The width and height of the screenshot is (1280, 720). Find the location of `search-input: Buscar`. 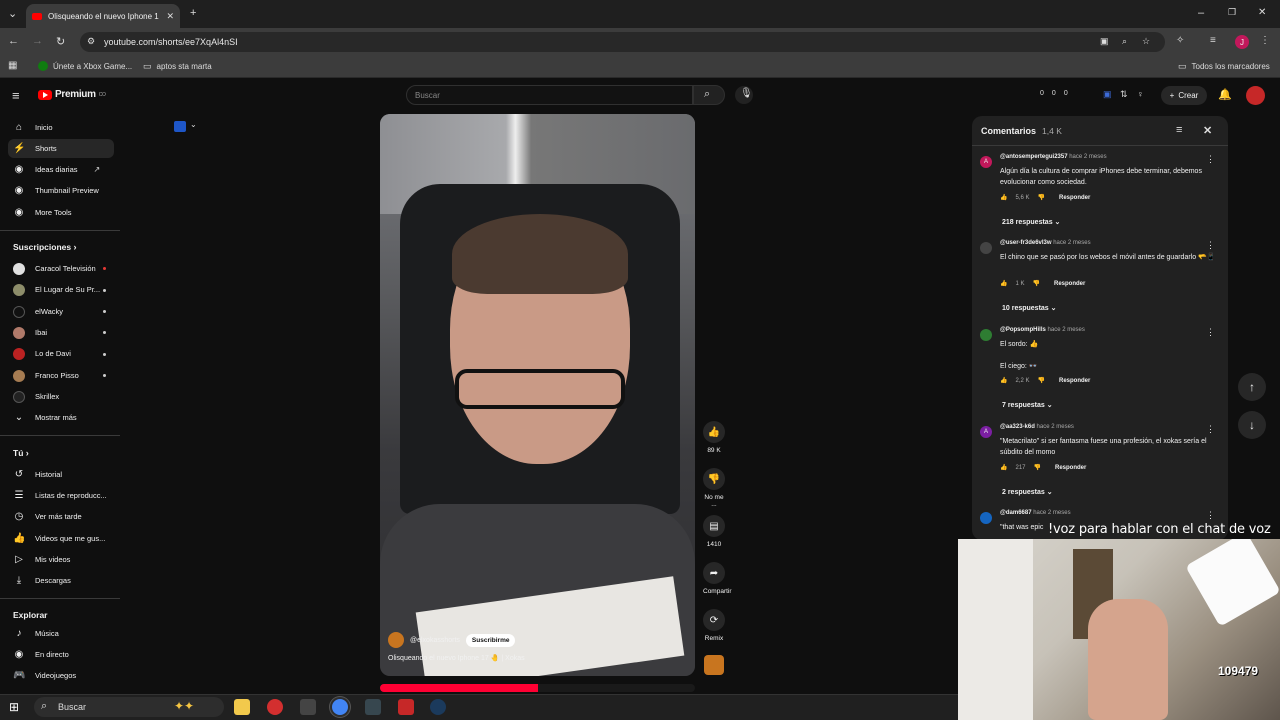

search-input: Buscar is located at coordinates (549, 95).